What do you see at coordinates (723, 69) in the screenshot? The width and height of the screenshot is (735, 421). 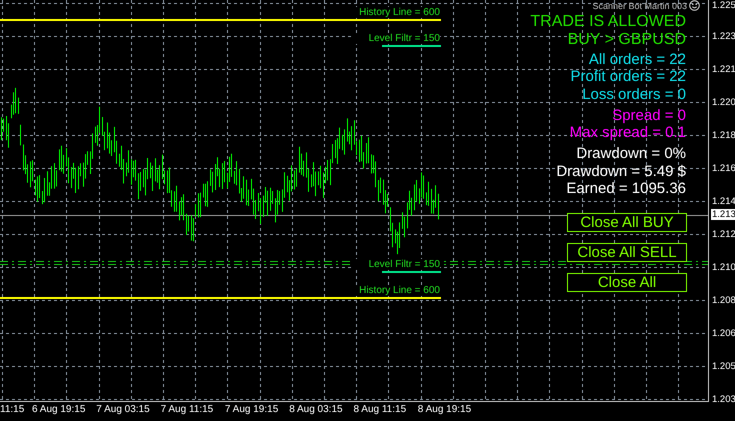 I see `price-label: 1.221` at bounding box center [723, 69].